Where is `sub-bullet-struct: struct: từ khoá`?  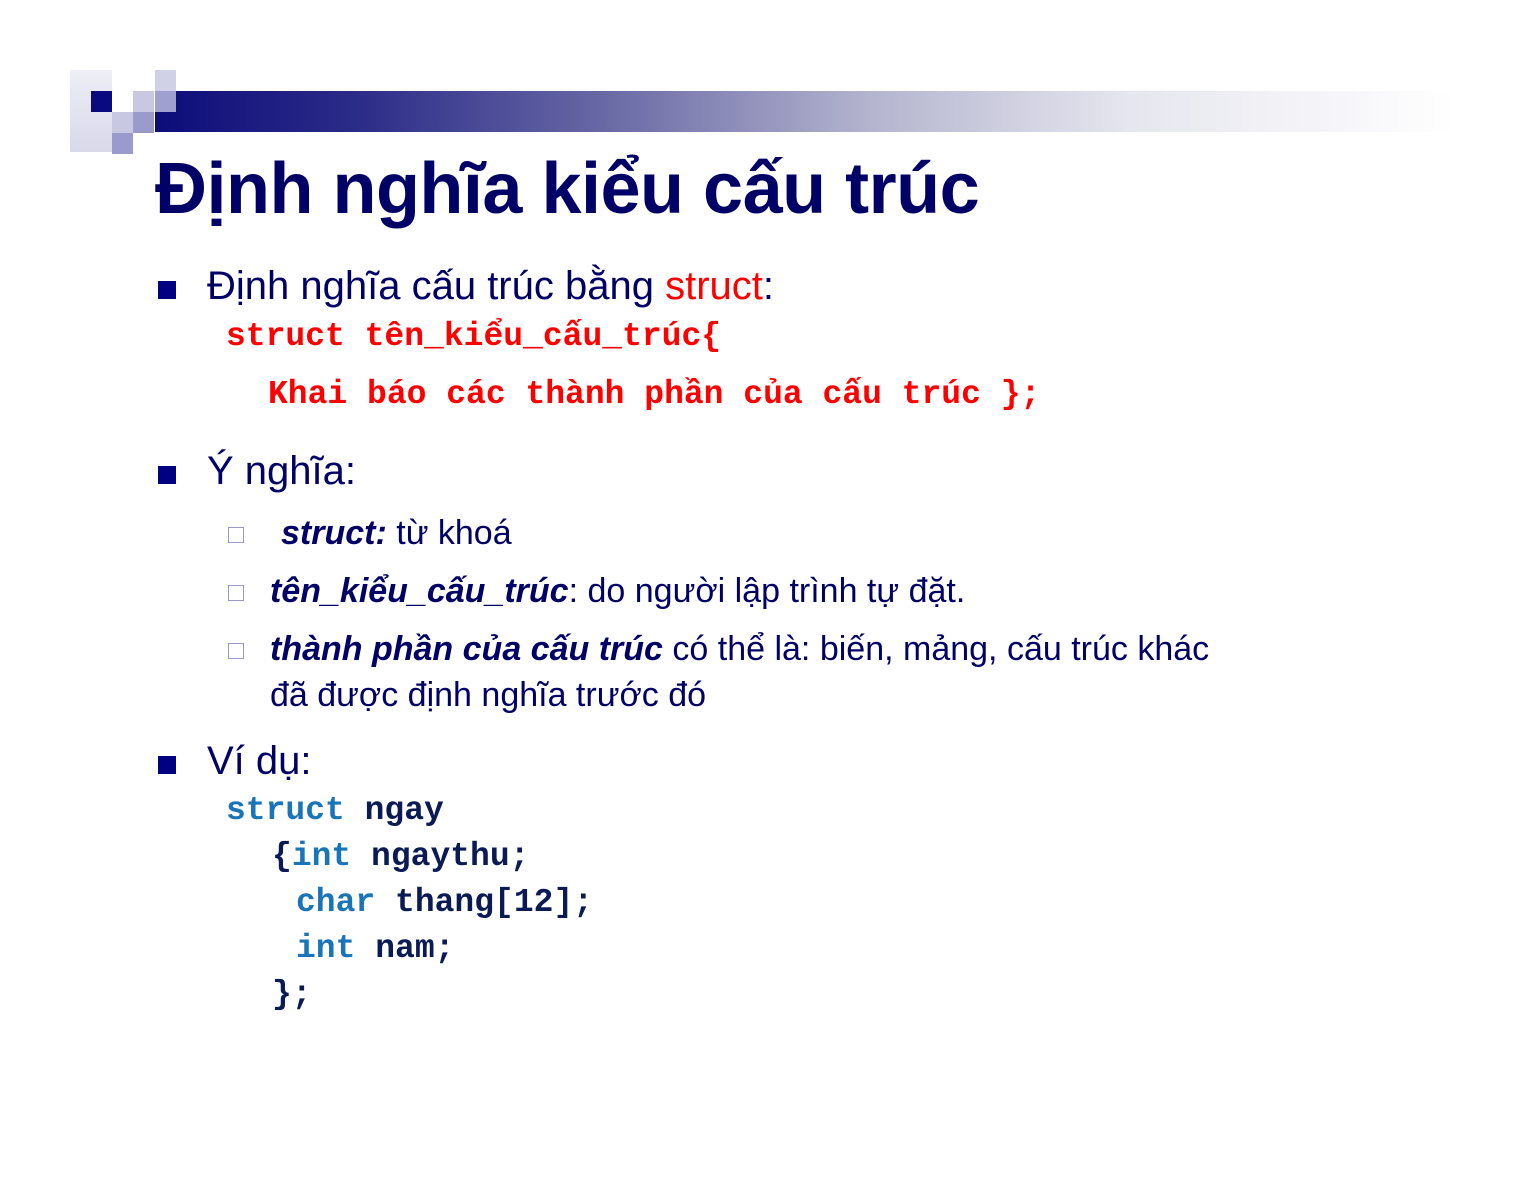
sub-bullet-struct: struct: từ khoá is located at coordinates (396, 533).